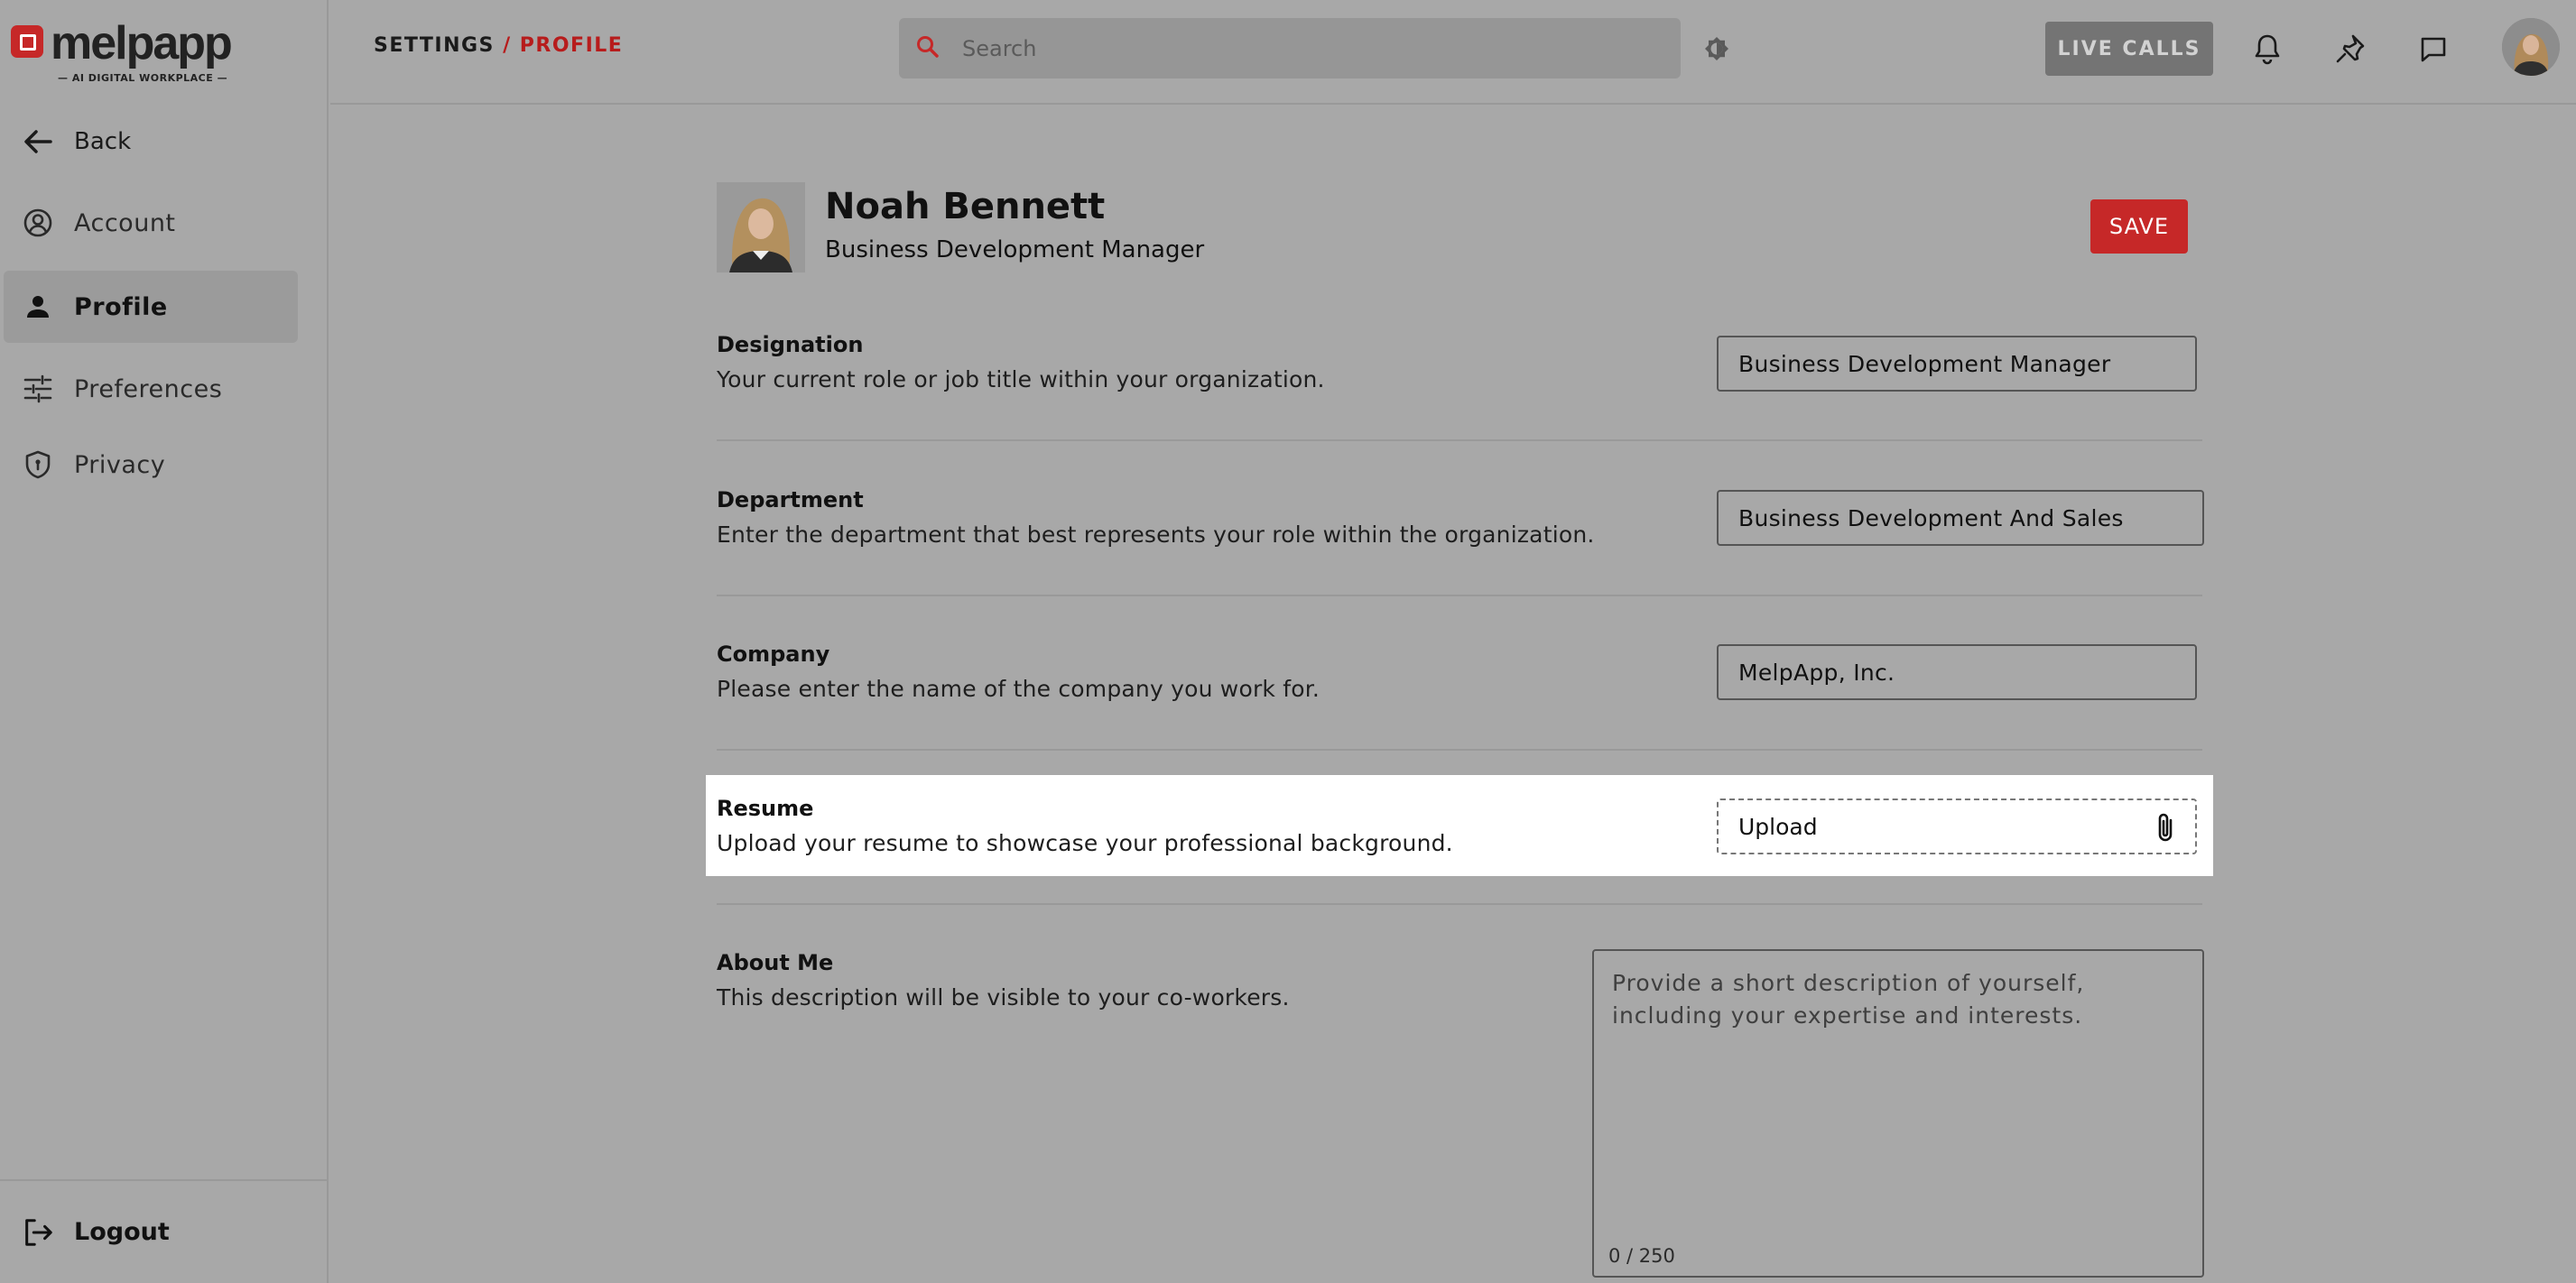 Image resolution: width=2576 pixels, height=1283 pixels. I want to click on company-title: Company, so click(773, 655).